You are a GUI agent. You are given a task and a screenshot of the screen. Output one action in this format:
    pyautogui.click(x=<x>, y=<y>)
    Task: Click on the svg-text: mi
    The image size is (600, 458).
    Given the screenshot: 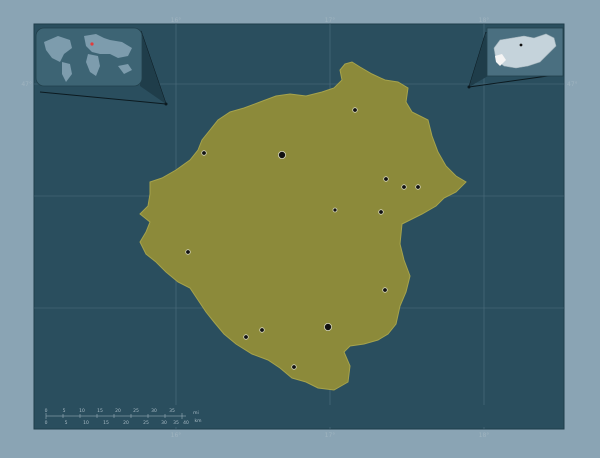 What is the action you would take?
    pyautogui.click(x=196, y=413)
    